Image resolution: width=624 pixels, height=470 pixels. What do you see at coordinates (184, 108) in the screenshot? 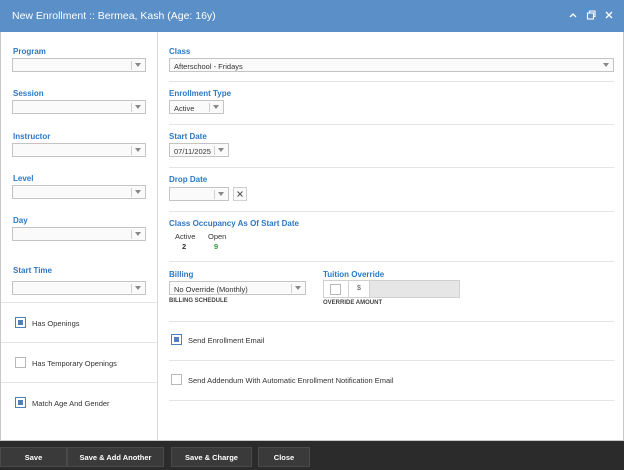
I see `enrollment-type-value: Active` at bounding box center [184, 108].